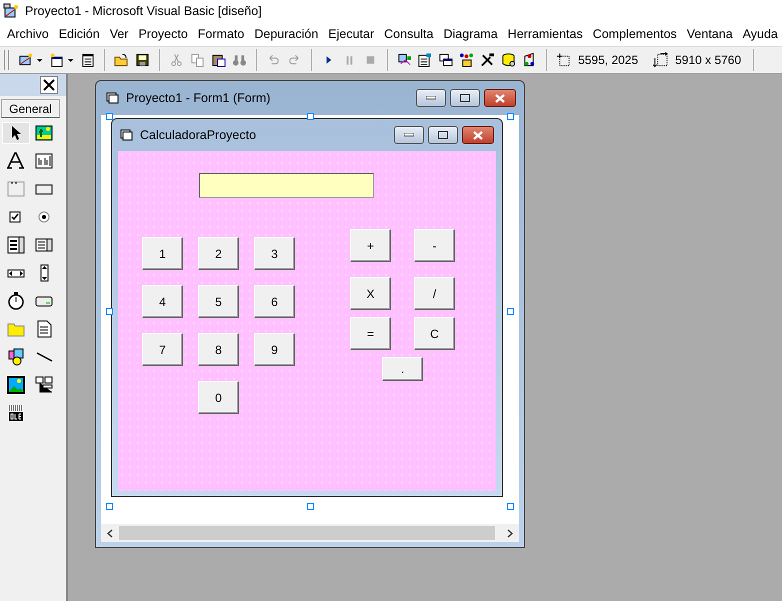  I want to click on menu-item: Ventana, so click(710, 34).